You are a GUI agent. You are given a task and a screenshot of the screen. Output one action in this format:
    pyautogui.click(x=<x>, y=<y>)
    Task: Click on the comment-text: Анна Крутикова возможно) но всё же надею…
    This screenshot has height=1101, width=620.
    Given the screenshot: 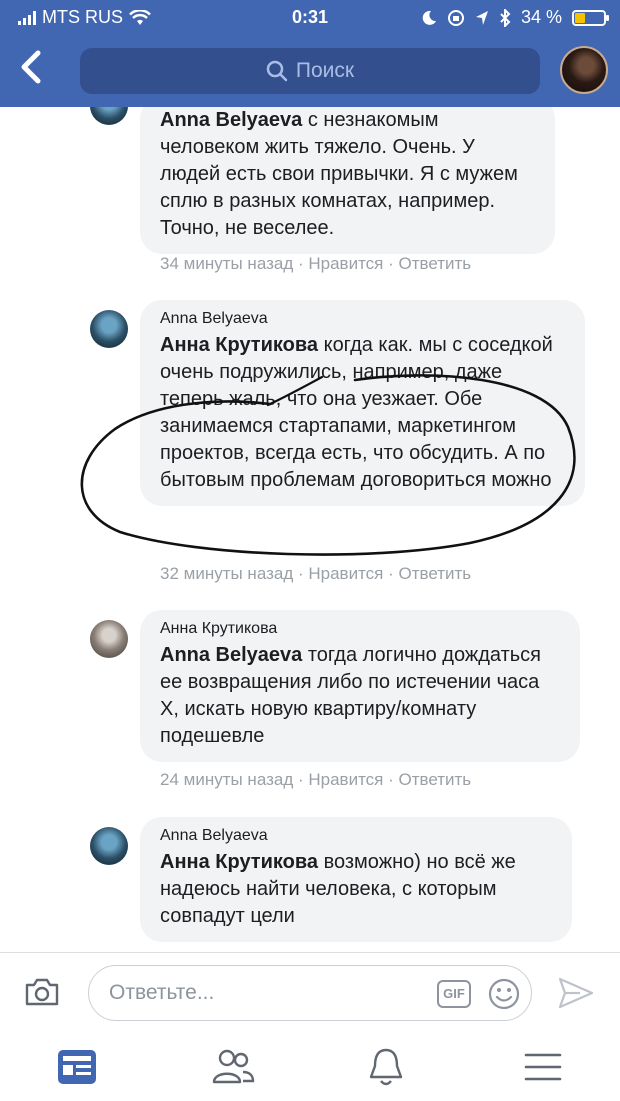 What is the action you would take?
    pyautogui.click(x=356, y=889)
    